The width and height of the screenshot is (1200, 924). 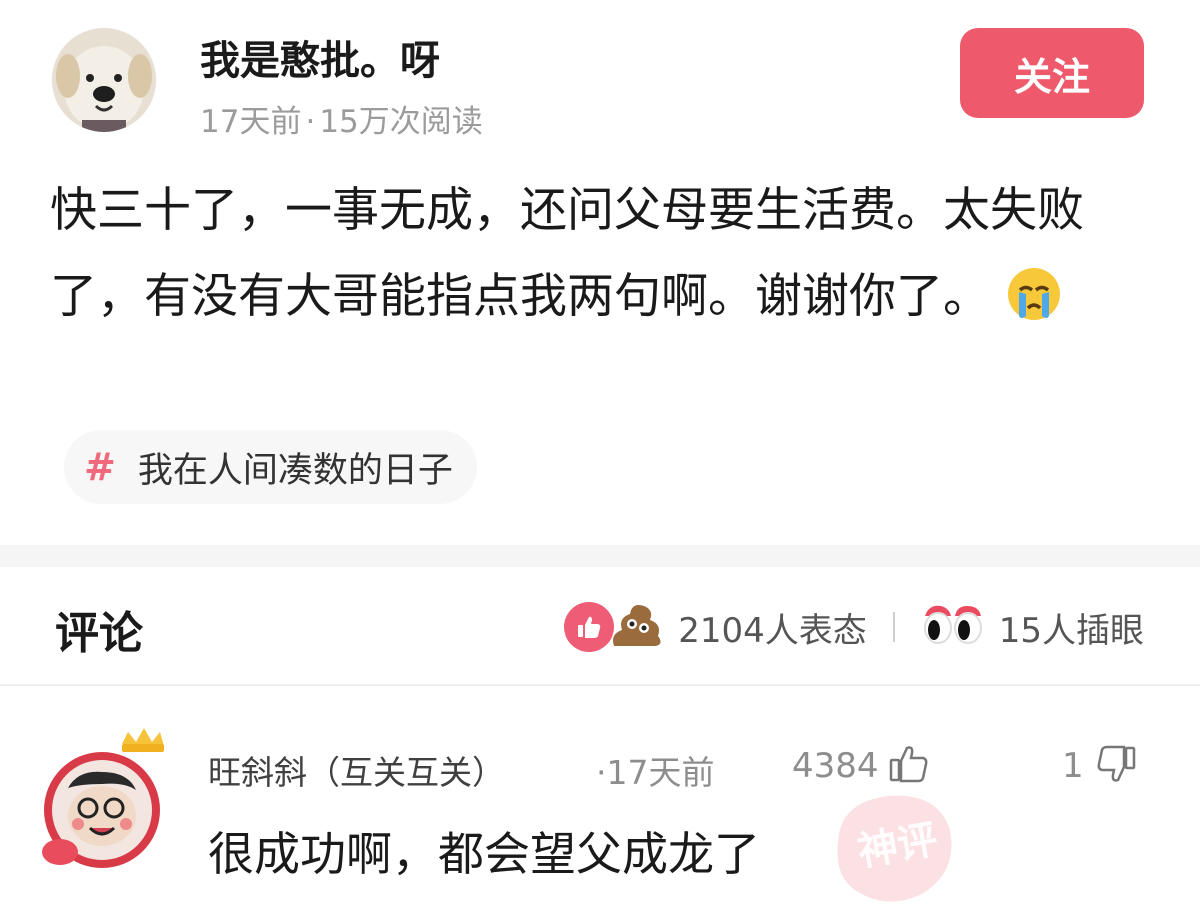 I want to click on topic-label: 我在人间凑数的日子, so click(x=295, y=470).